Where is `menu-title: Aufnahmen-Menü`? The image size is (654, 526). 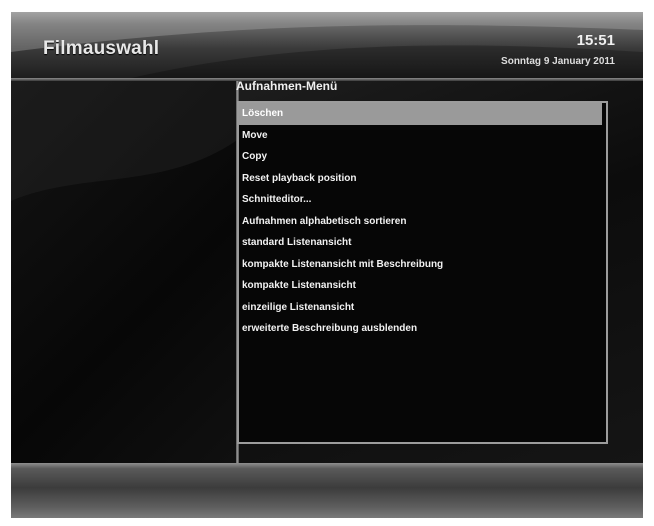 menu-title: Aufnahmen-Menü is located at coordinates (287, 86).